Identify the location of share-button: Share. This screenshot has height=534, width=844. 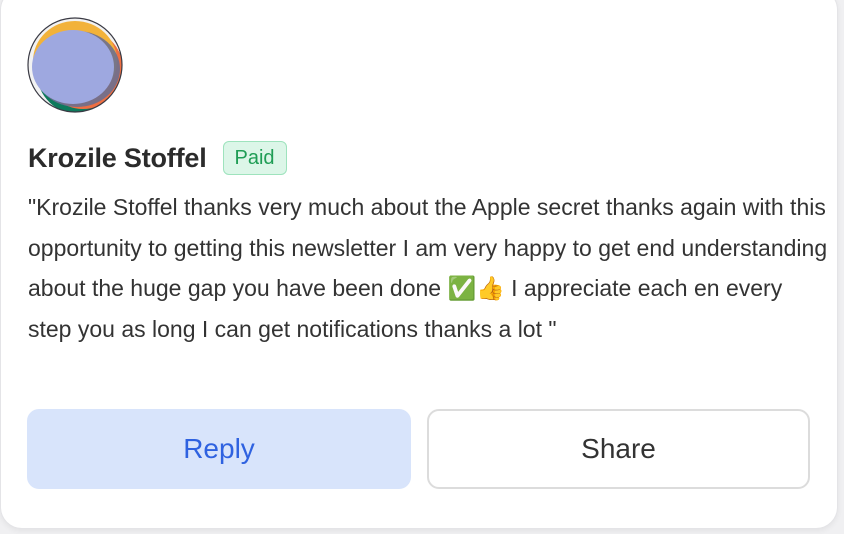
(618, 449).